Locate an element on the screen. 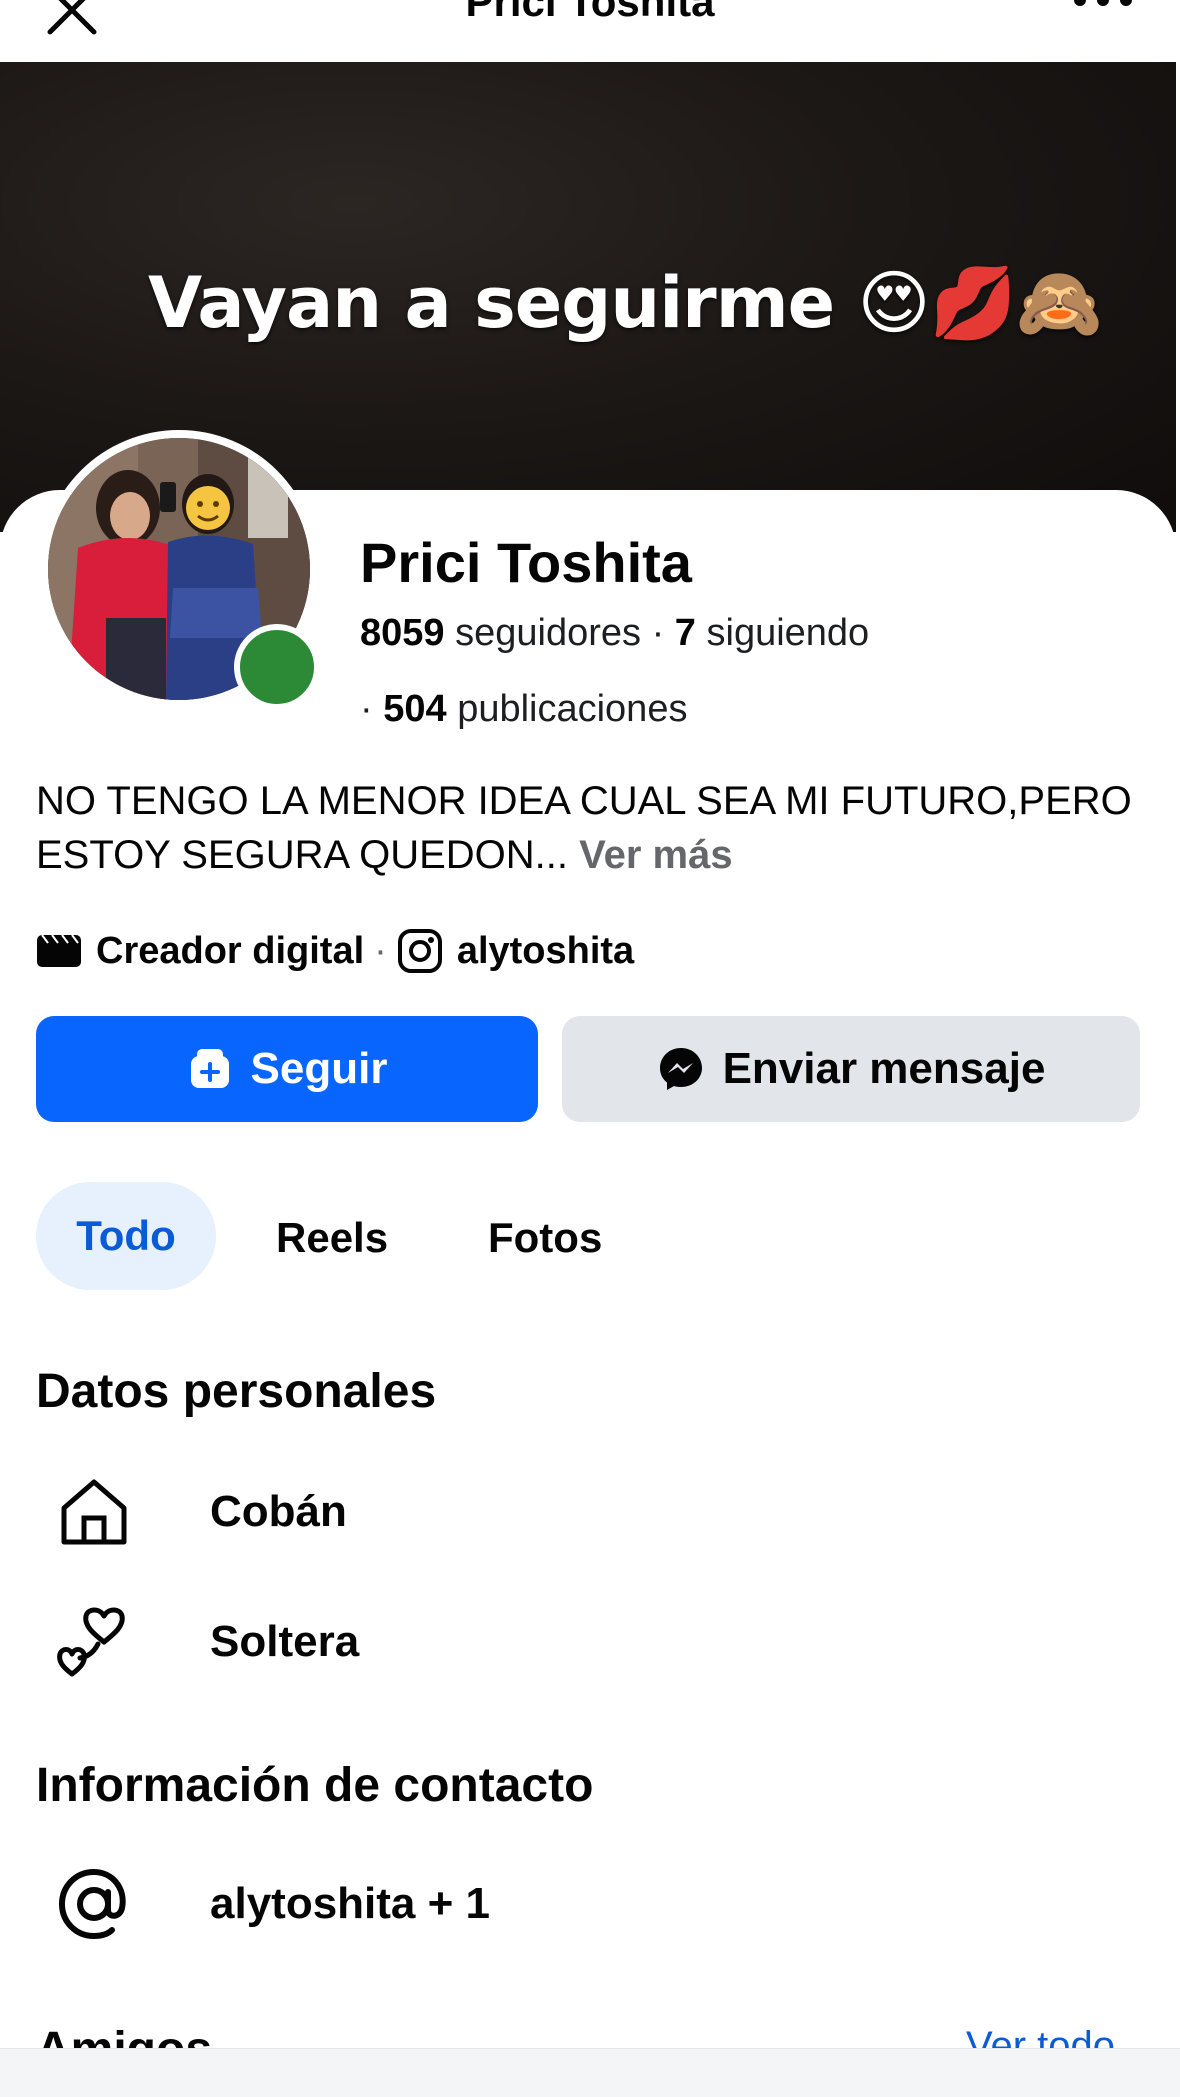 The width and height of the screenshot is (1180, 2097). posts-count: 504 is located at coordinates (415, 709).